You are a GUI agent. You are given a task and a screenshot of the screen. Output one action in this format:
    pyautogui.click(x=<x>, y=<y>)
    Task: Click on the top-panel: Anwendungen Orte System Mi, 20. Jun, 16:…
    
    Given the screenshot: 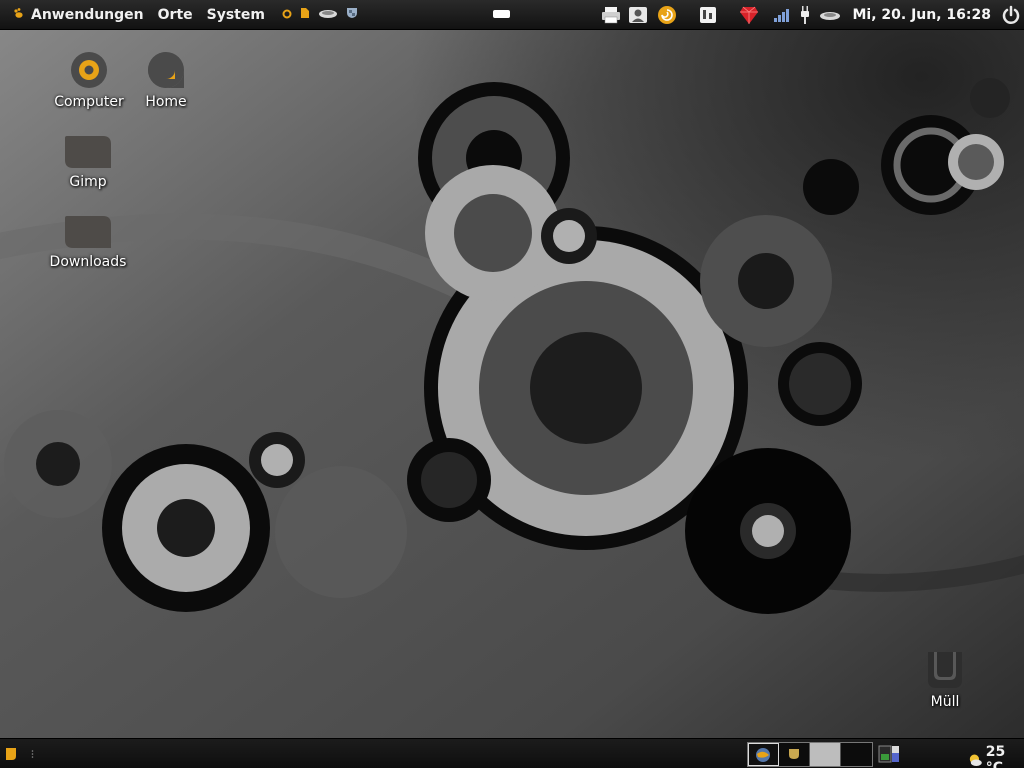 What is the action you would take?
    pyautogui.click(x=512, y=15)
    